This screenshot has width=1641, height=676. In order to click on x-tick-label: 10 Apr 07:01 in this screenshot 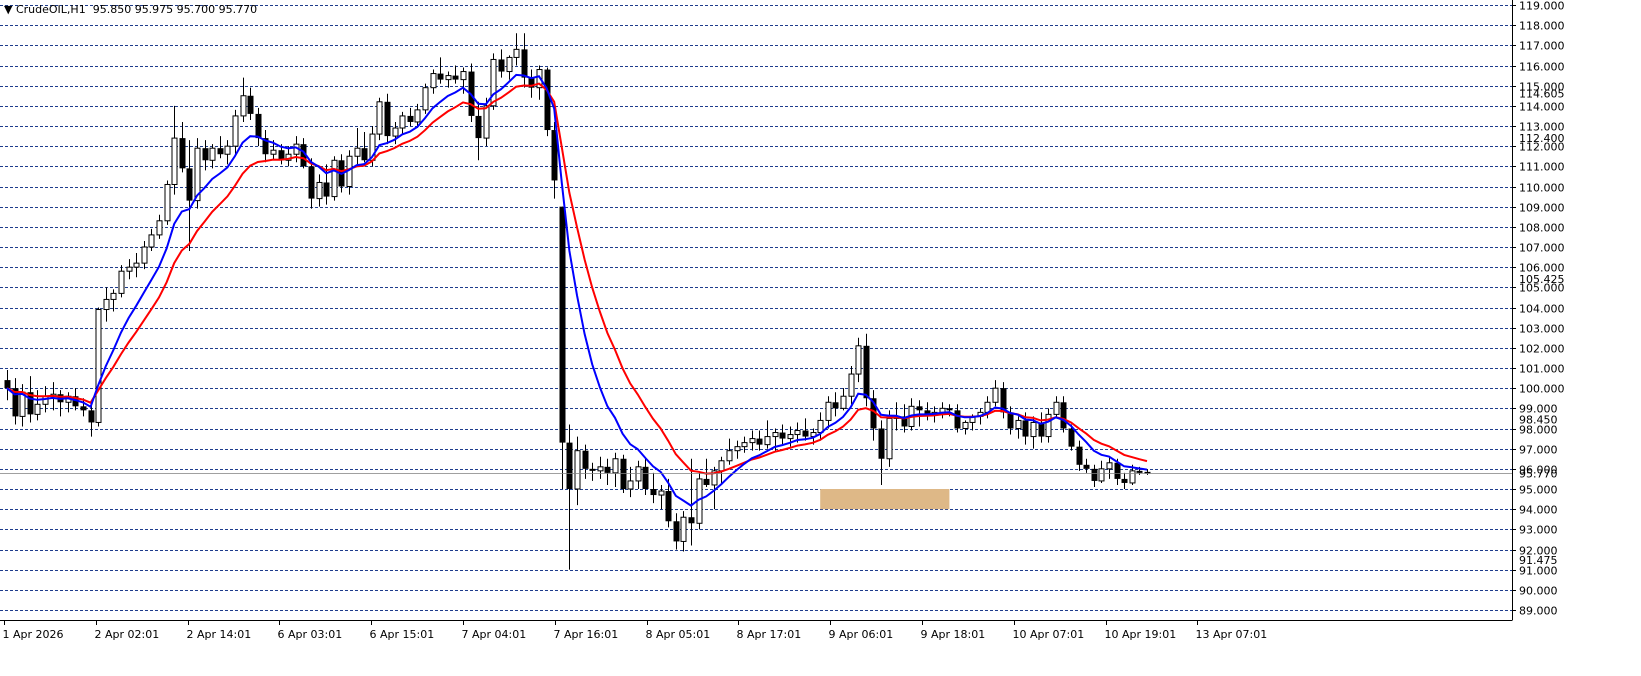, I will do `click(1049, 634)`.